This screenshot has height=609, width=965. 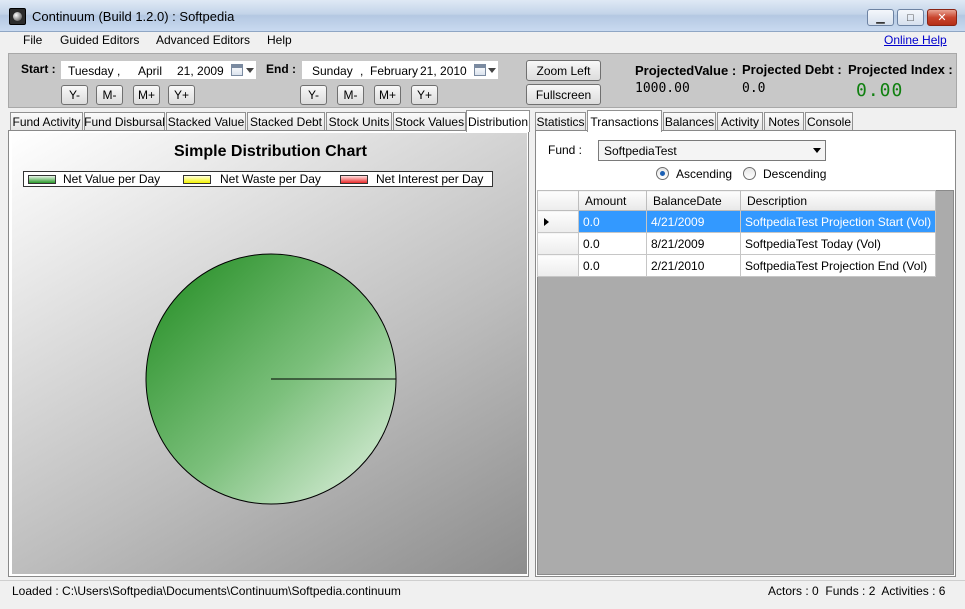 What do you see at coordinates (286, 121) in the screenshot?
I see `tab-stacked-debt: Stacked Debt` at bounding box center [286, 121].